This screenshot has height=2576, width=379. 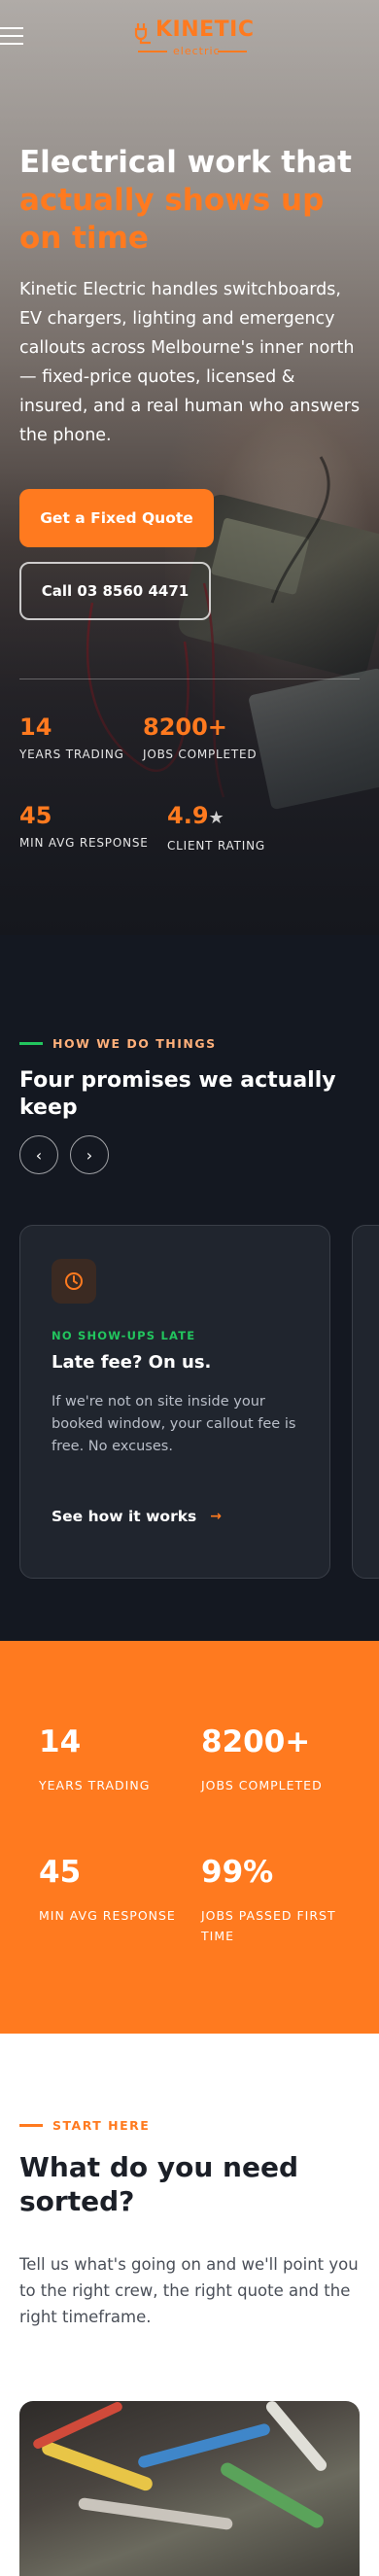 What do you see at coordinates (159, 2184) in the screenshot?
I see `start-title: What do you need sorted?` at bounding box center [159, 2184].